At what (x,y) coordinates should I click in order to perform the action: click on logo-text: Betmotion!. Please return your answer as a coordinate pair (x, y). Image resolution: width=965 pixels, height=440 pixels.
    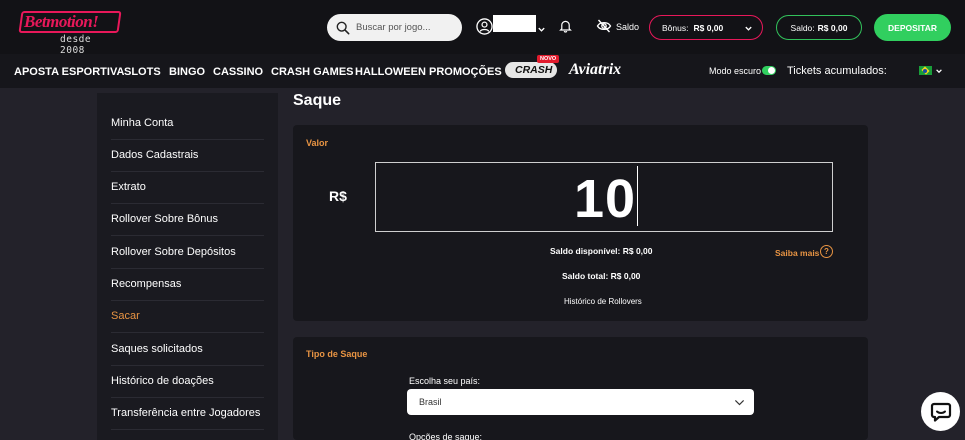
    Looking at the image, I should click on (61, 21).